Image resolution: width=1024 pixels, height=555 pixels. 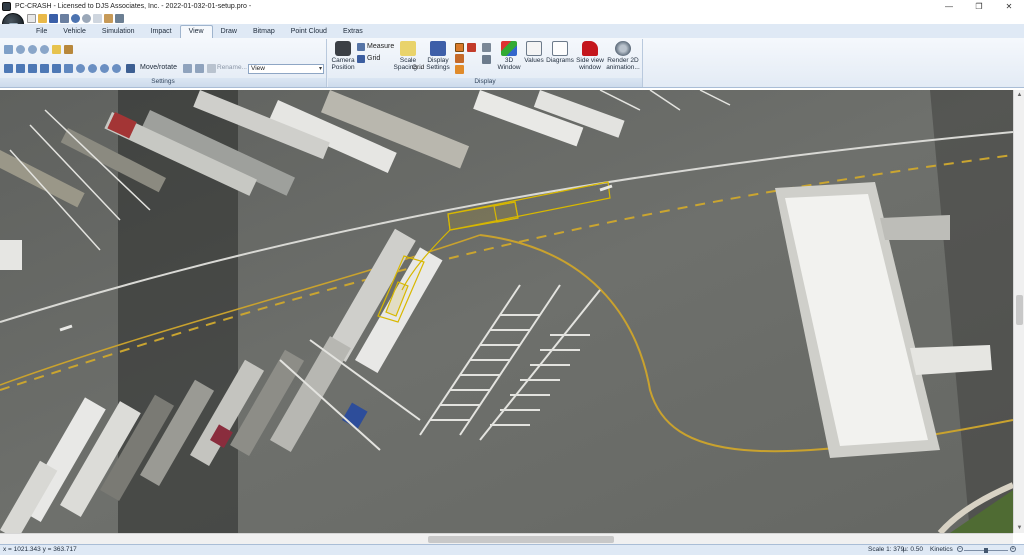 I want to click on zoom-previous-icon, so click(x=68, y=49).